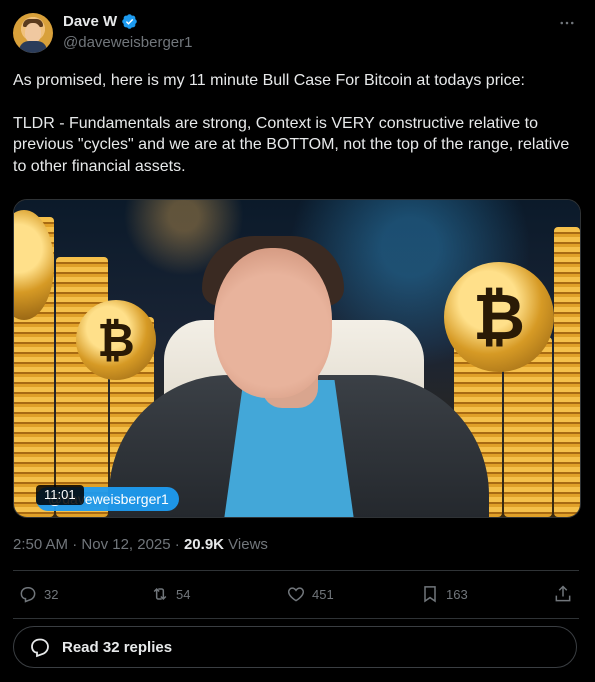 Image resolution: width=595 pixels, height=682 pixels. What do you see at coordinates (430, 594) in the screenshot?
I see `bookmark-icon` at bounding box center [430, 594].